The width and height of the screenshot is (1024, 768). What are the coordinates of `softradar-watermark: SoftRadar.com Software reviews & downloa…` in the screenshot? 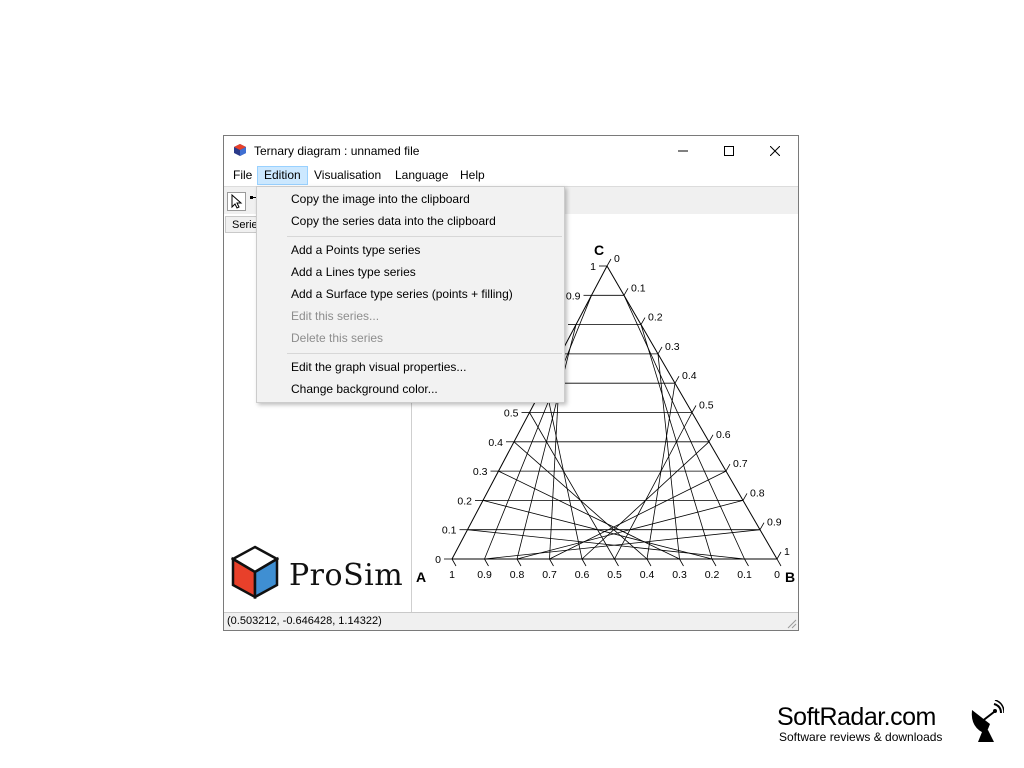 It's located at (859, 723).